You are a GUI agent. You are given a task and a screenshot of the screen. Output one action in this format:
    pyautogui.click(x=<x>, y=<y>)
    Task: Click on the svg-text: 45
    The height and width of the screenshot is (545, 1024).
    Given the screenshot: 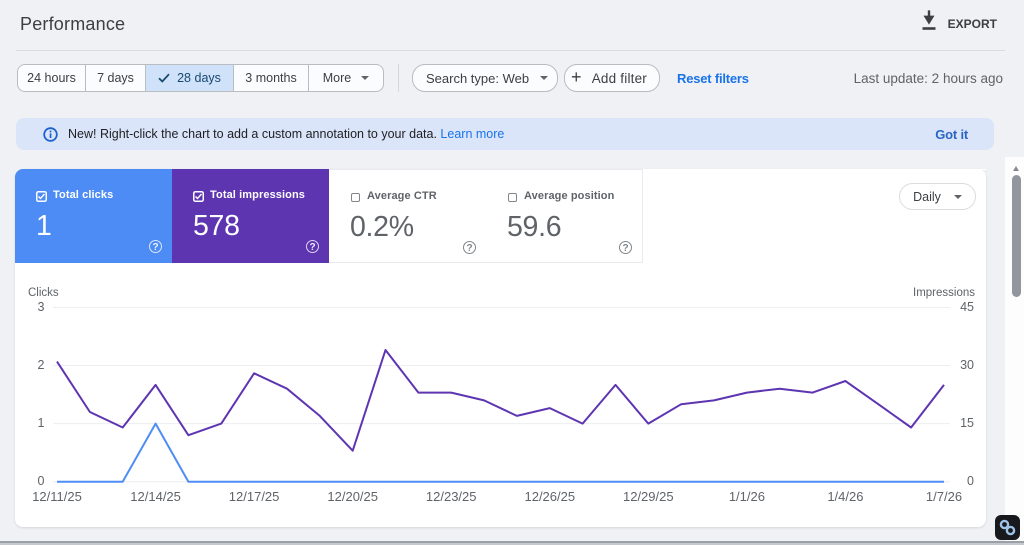 What is the action you would take?
    pyautogui.click(x=967, y=307)
    